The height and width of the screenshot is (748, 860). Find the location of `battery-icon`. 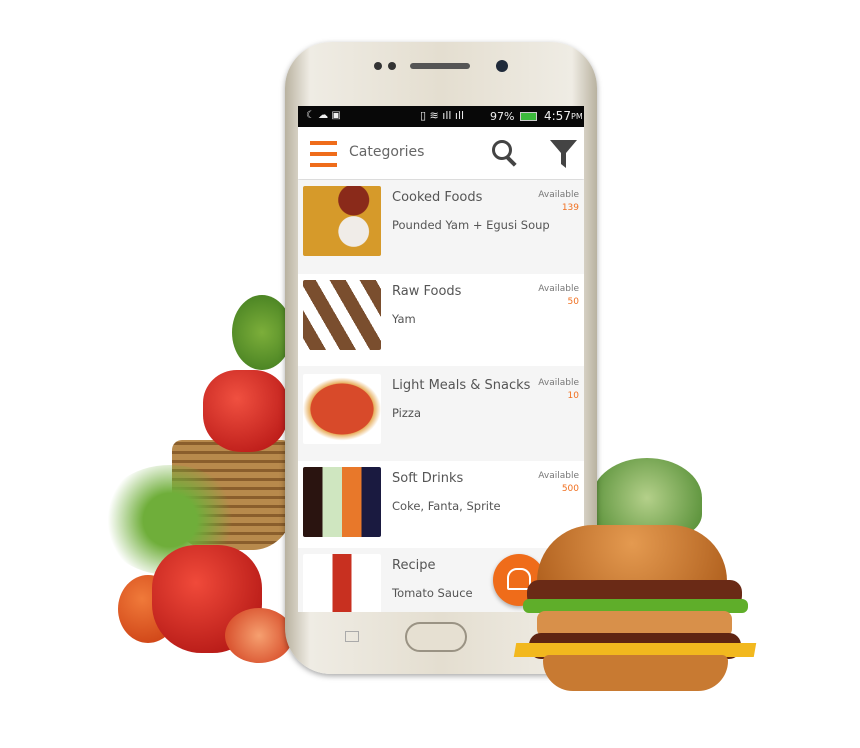

battery-icon is located at coordinates (528, 116).